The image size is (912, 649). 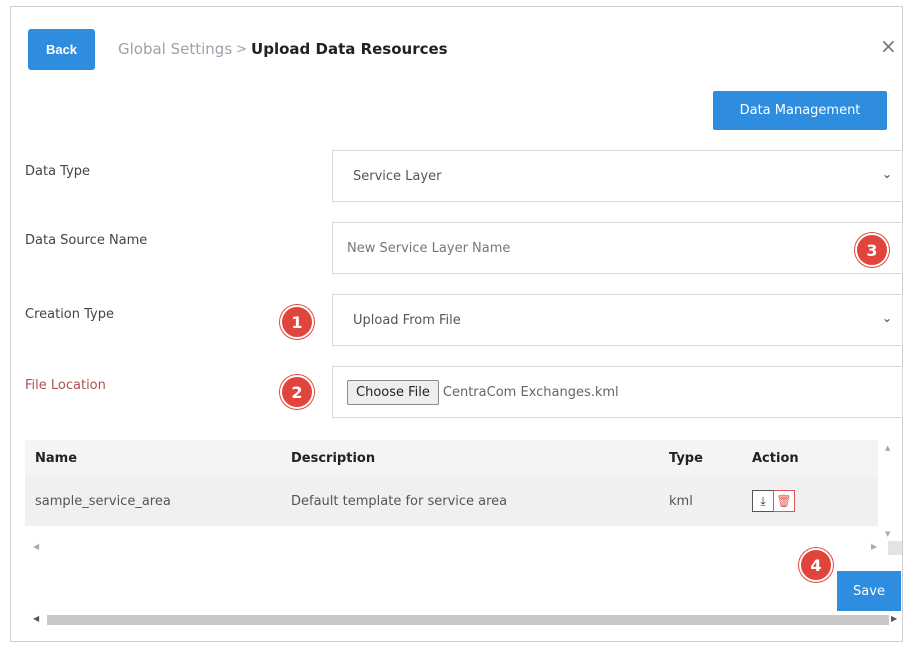 What do you see at coordinates (69, 314) in the screenshot?
I see `creation-type-label: Creation Type` at bounding box center [69, 314].